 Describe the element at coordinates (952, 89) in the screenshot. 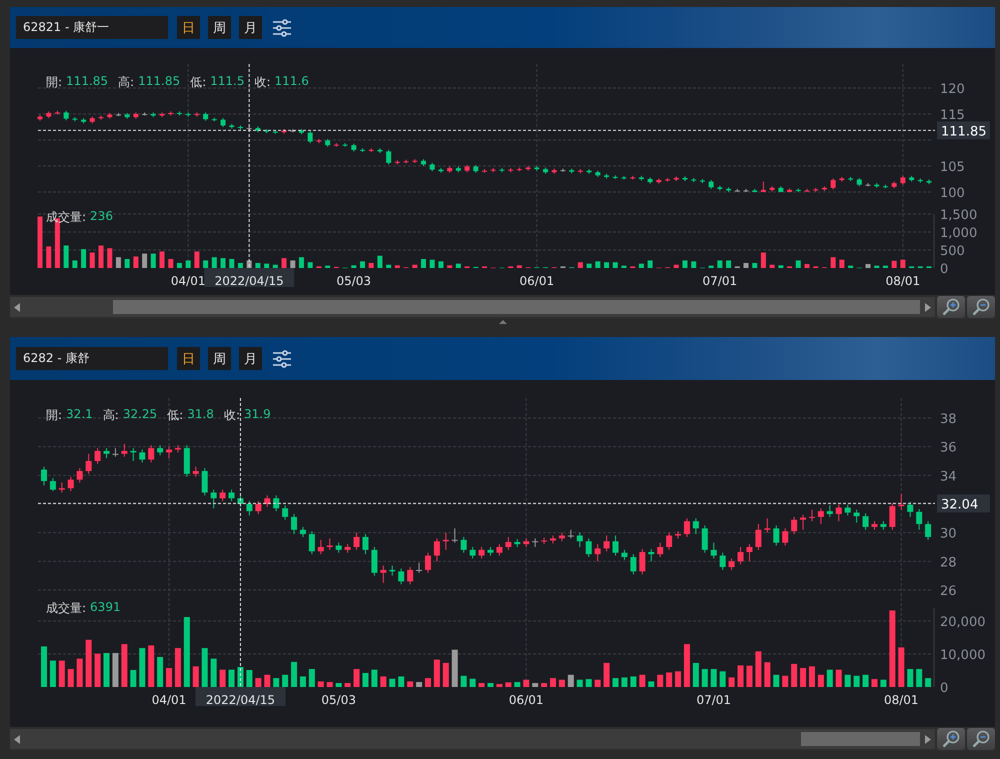

I see `price-axis-label: 120` at that location.